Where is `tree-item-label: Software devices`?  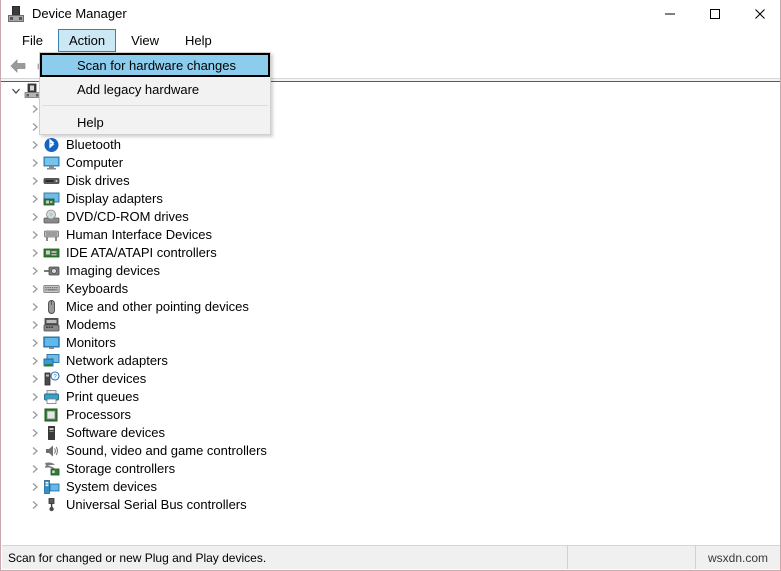 tree-item-label: Software devices is located at coordinates (115, 432).